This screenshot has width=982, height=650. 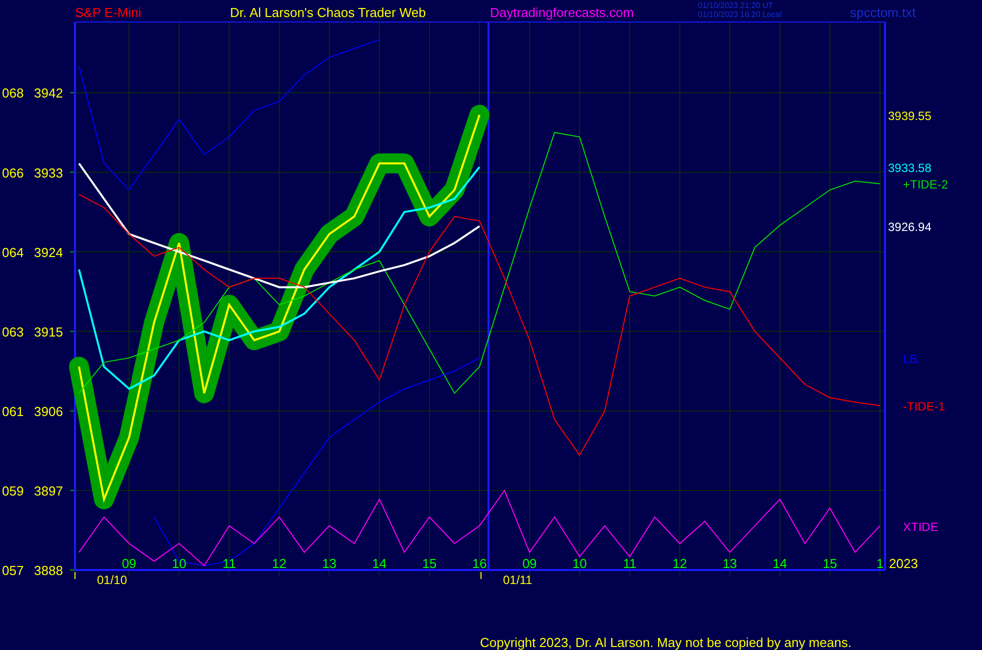 I want to click on y-code-label: 061, so click(x=13, y=411).